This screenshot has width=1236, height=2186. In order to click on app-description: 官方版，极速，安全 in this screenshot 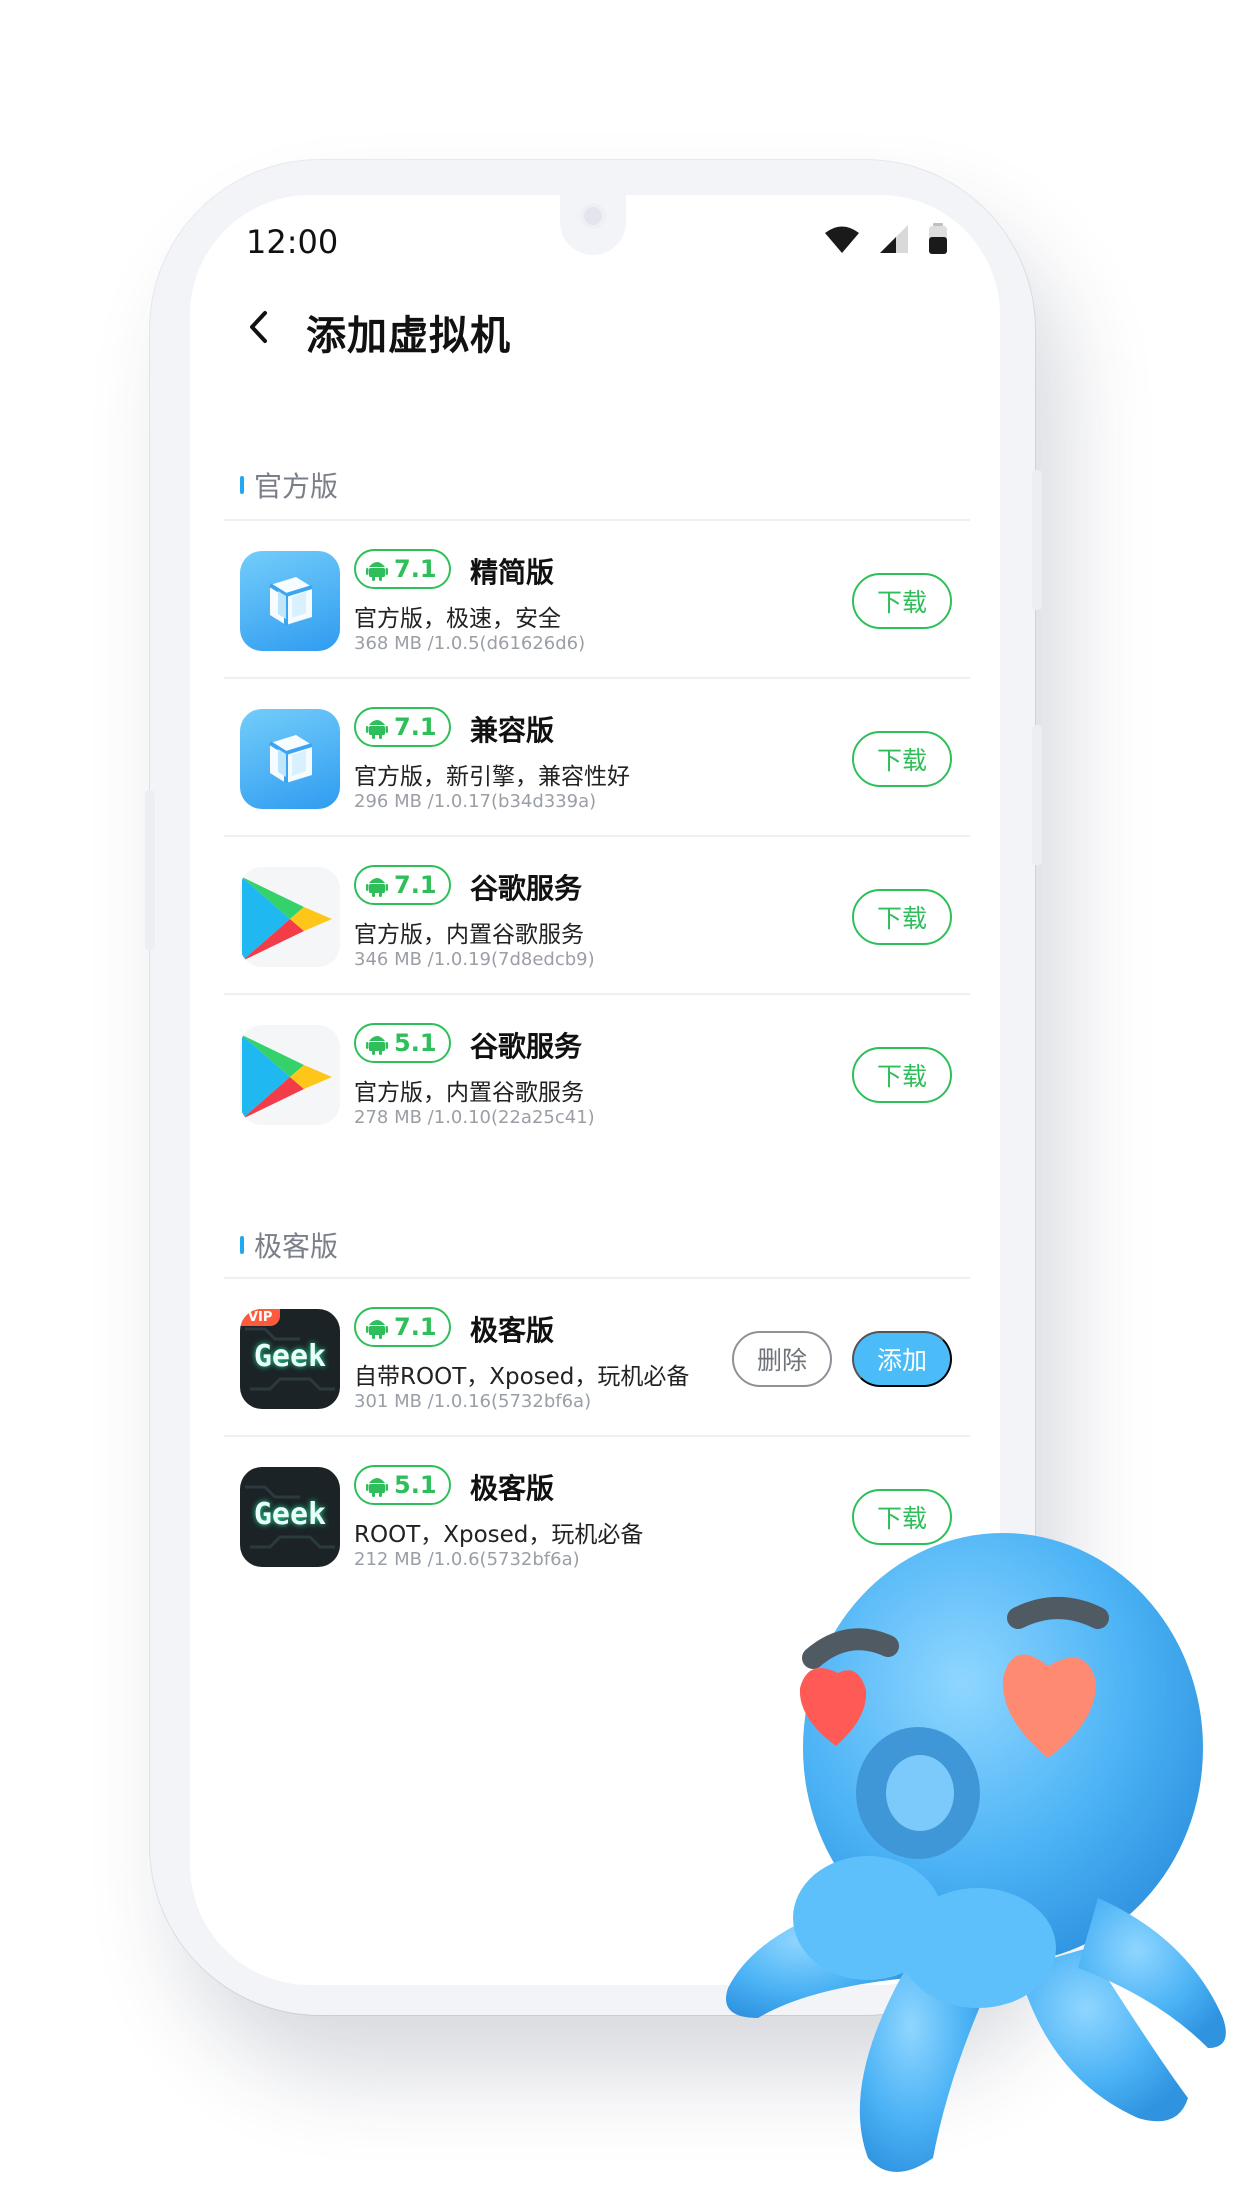, I will do `click(457, 619)`.